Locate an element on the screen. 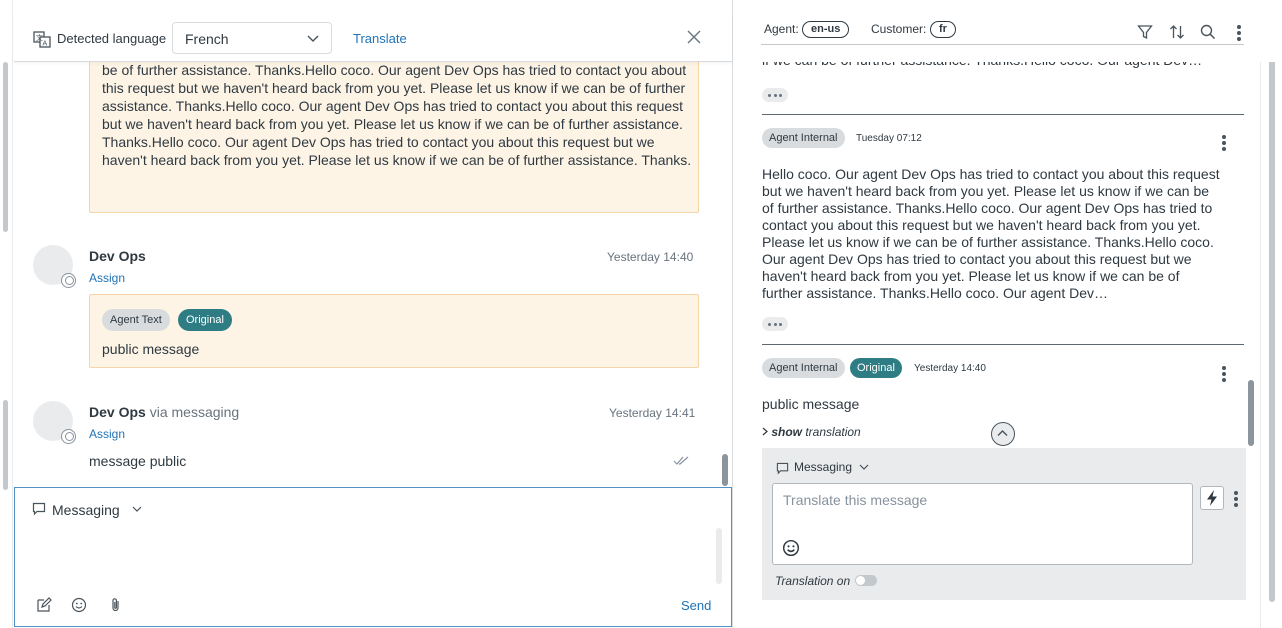 Image resolution: width=1282 pixels, height=628 pixels. detected-language-label: Detected language is located at coordinates (112, 38).